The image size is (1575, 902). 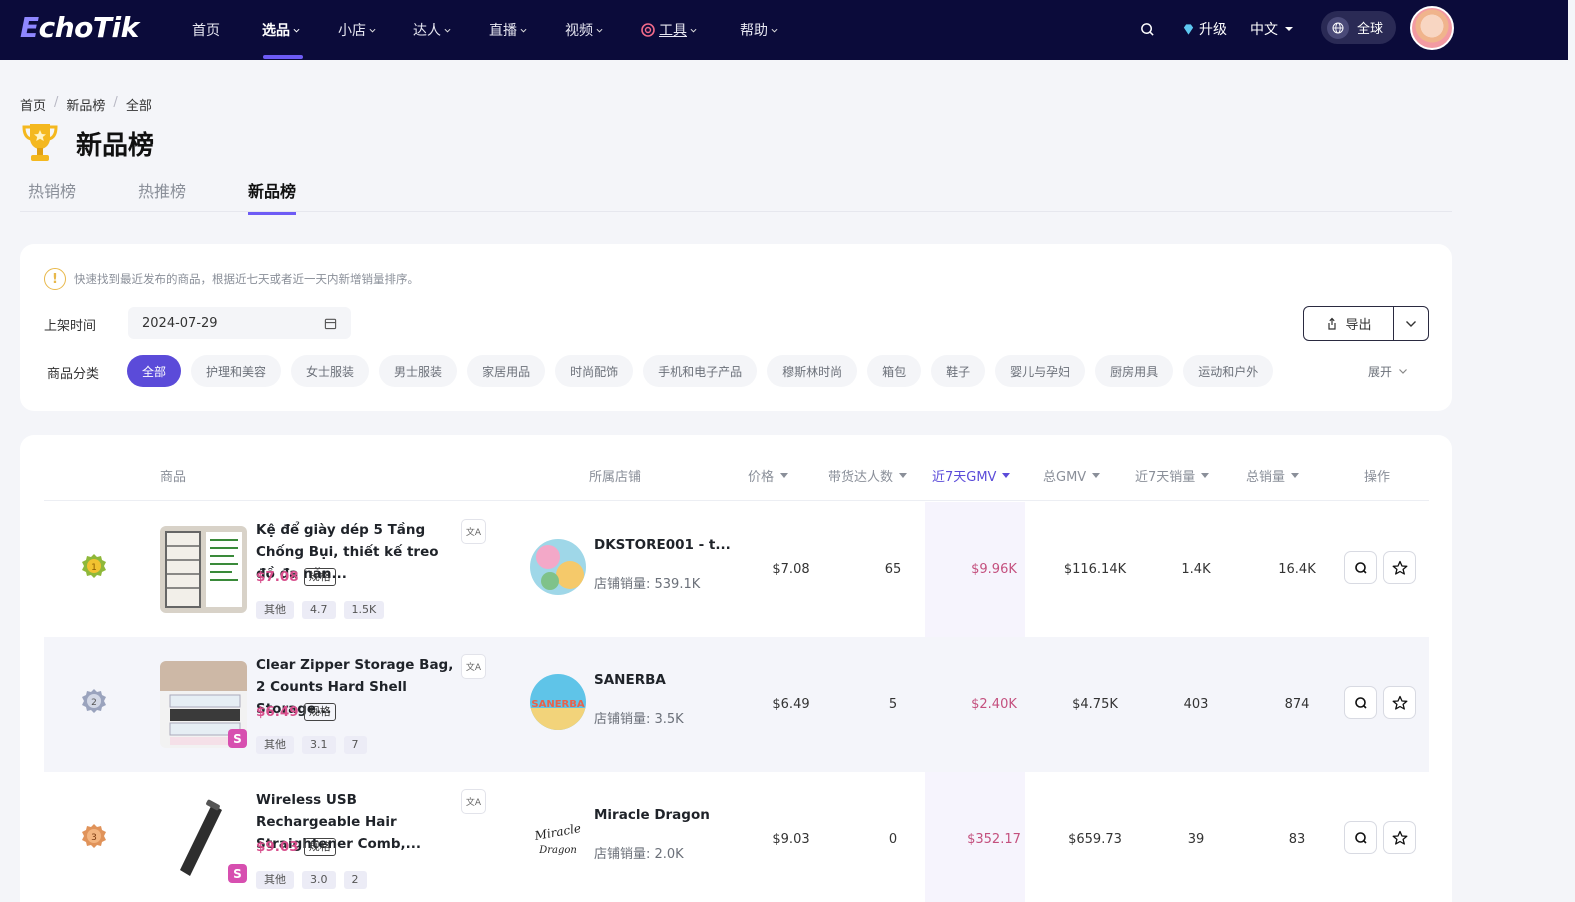 I want to click on bronze-medal-icon: 3, so click(x=94, y=836).